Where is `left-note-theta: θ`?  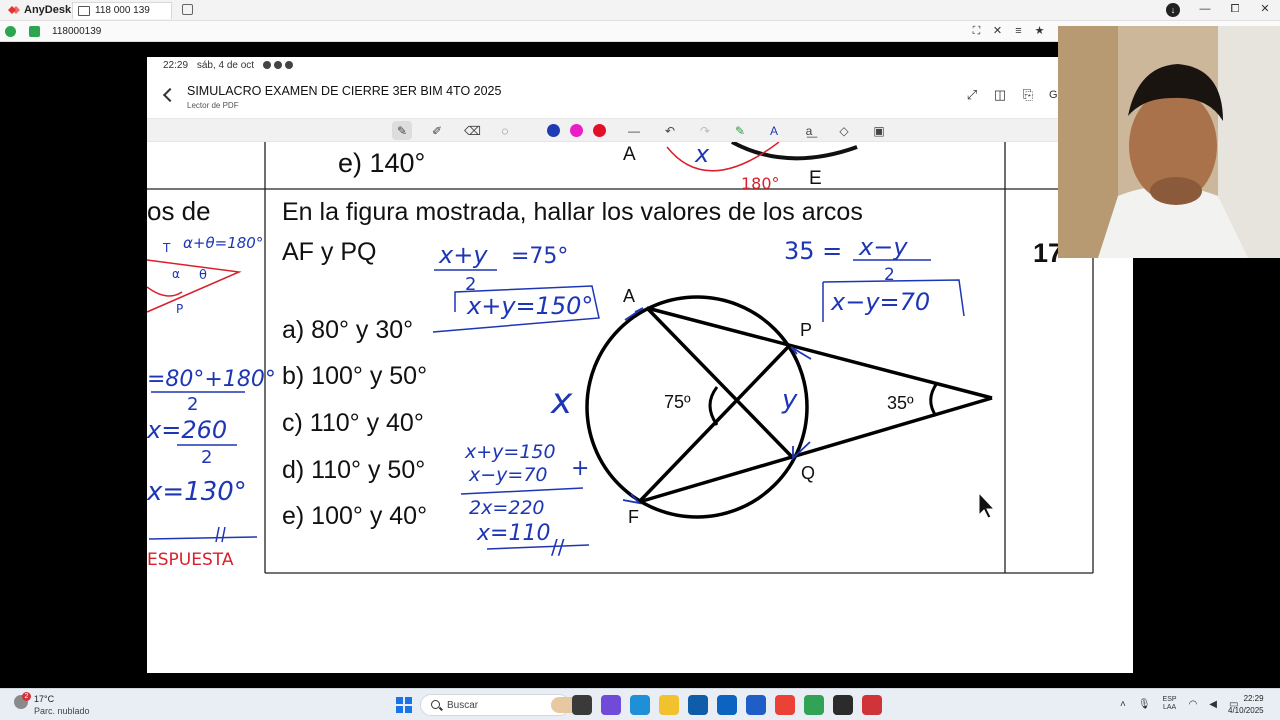
left-note-theta: θ is located at coordinates (203, 275).